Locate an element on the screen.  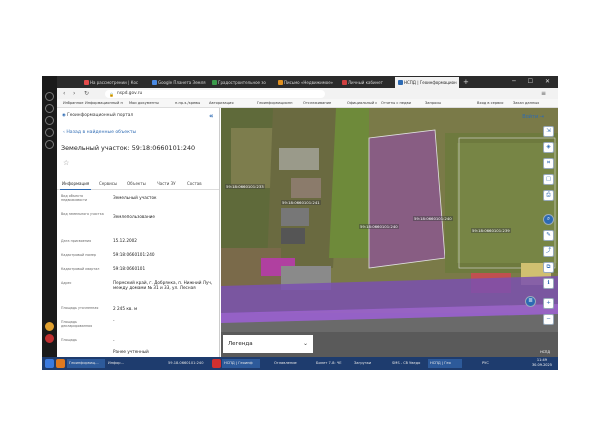
tab-2: Градостроительное зо is located at coordinates (242, 82).